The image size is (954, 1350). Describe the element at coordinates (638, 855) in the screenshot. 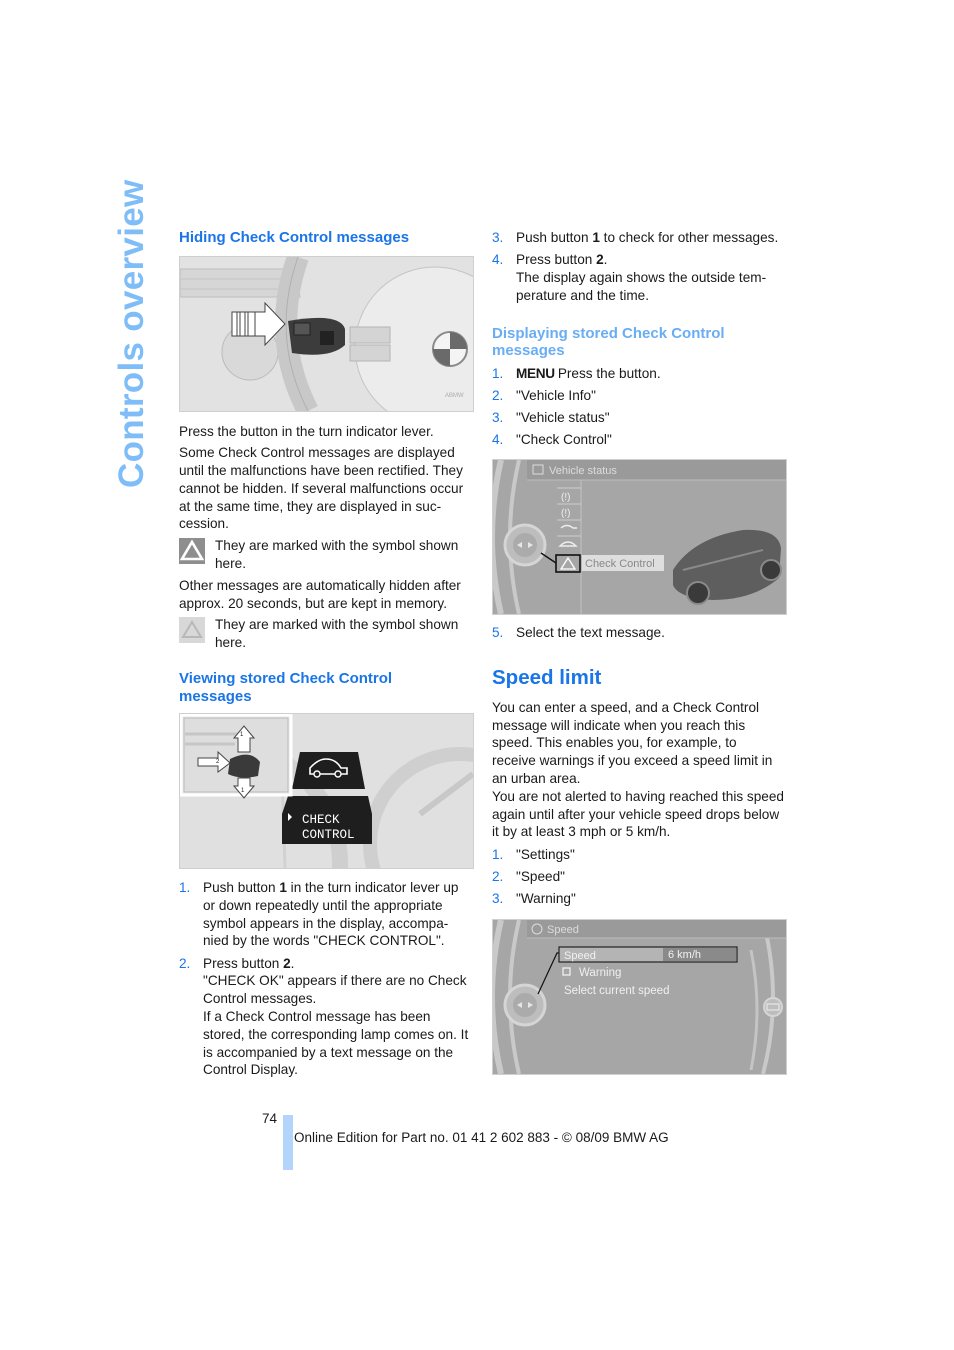

I see `speed-step-1: 1. "Settings"` at that location.